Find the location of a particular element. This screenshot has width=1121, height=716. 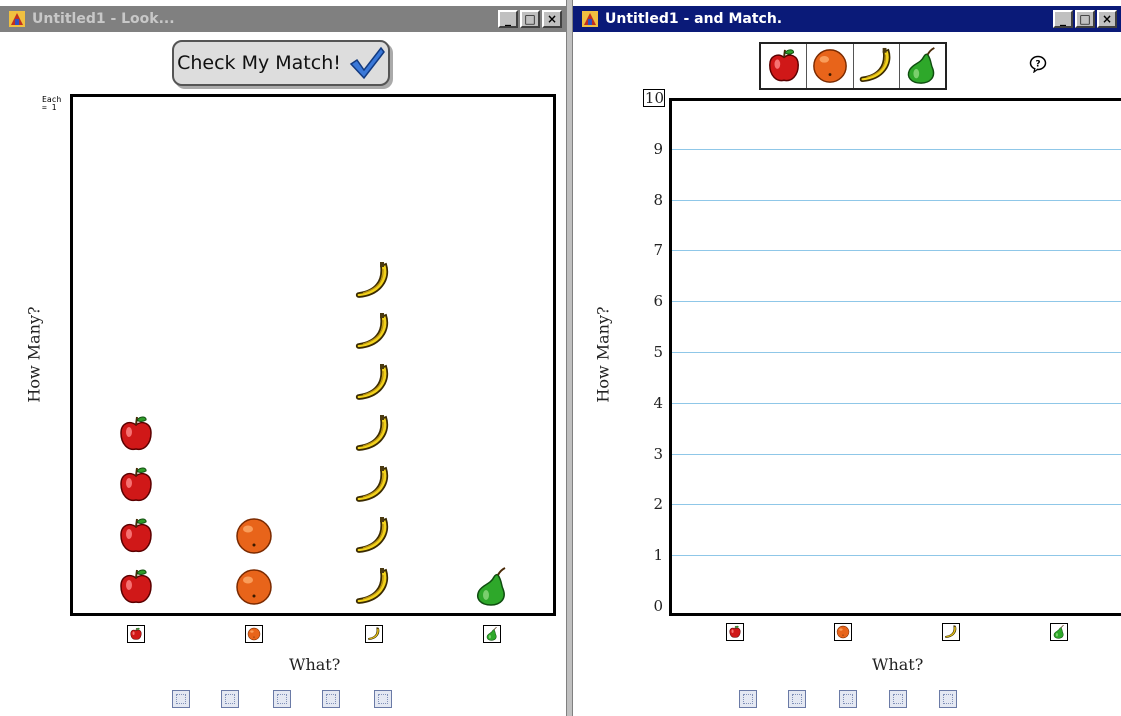

check-my-match-button: Check My Match! is located at coordinates (281, 63).